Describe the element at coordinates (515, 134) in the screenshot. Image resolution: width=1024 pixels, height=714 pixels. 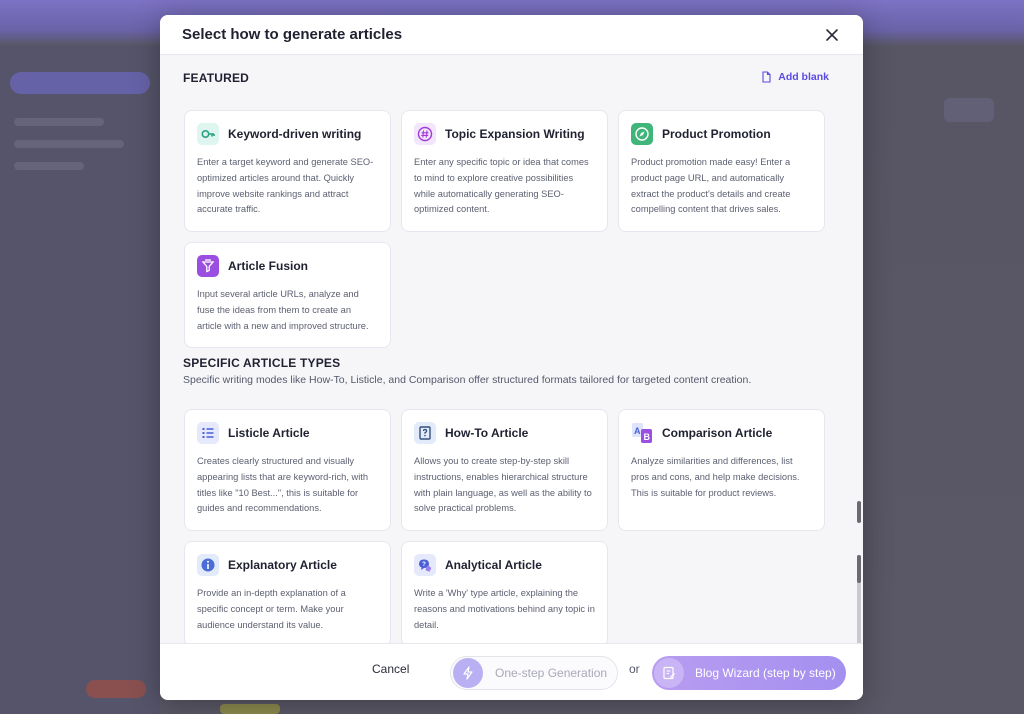
I see `card-title: Topic Expansion Writing` at that location.